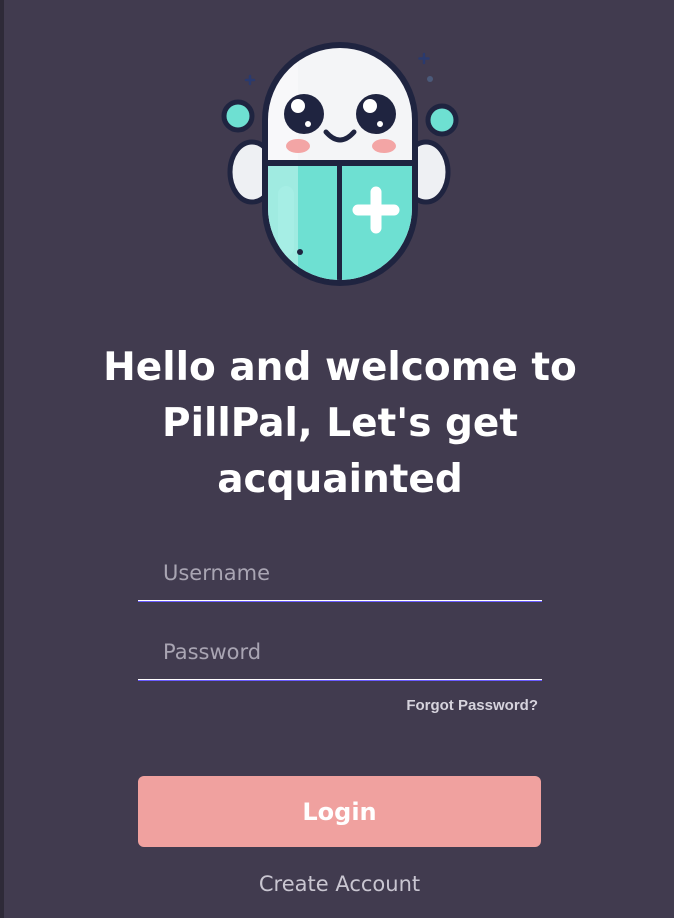 The image size is (674, 918). I want to click on create-account-link: Create Account, so click(339, 884).